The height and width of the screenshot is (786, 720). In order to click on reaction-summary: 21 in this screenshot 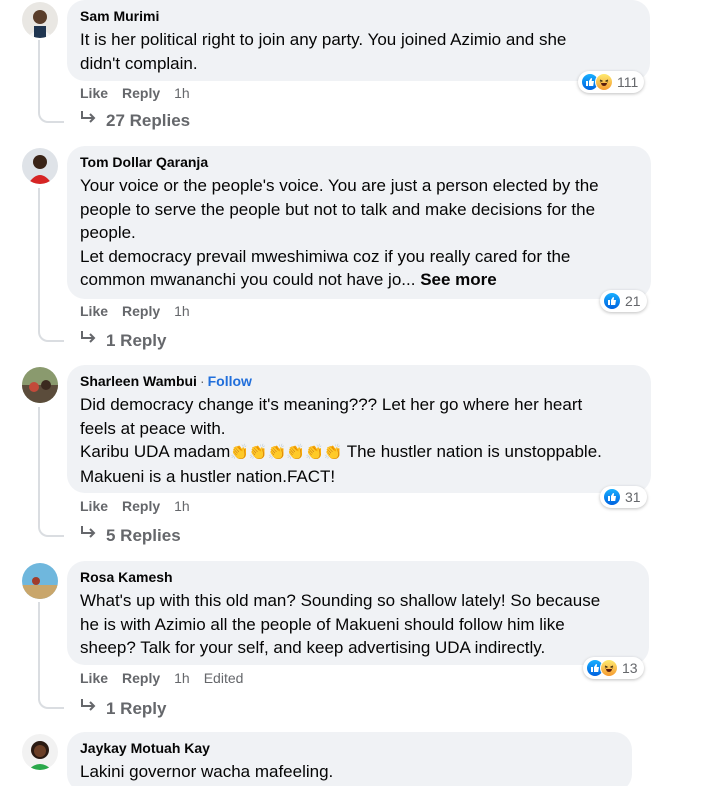, I will do `click(623, 301)`.